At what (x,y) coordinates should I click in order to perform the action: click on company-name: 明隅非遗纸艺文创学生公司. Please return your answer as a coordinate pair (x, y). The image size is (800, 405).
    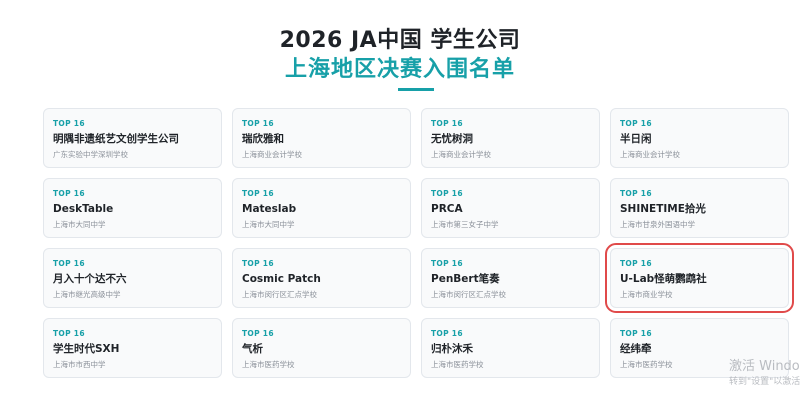
    Looking at the image, I should click on (116, 139).